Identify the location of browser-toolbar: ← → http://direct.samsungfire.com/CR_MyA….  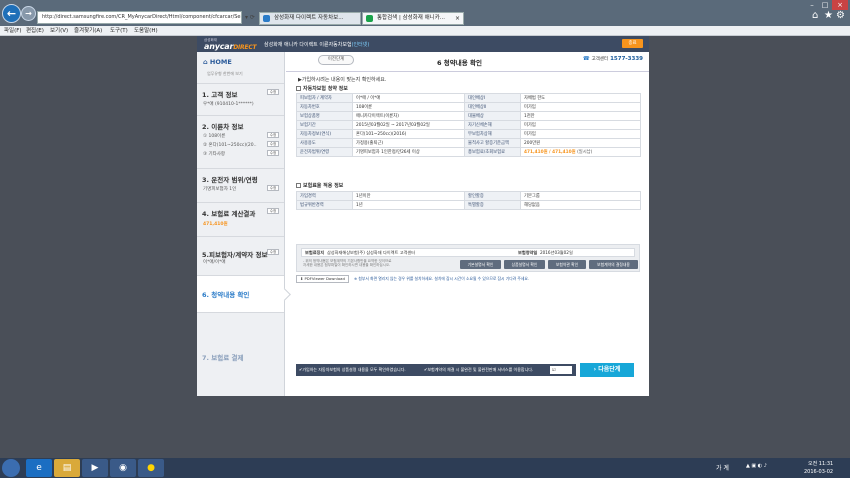
(425, 13).